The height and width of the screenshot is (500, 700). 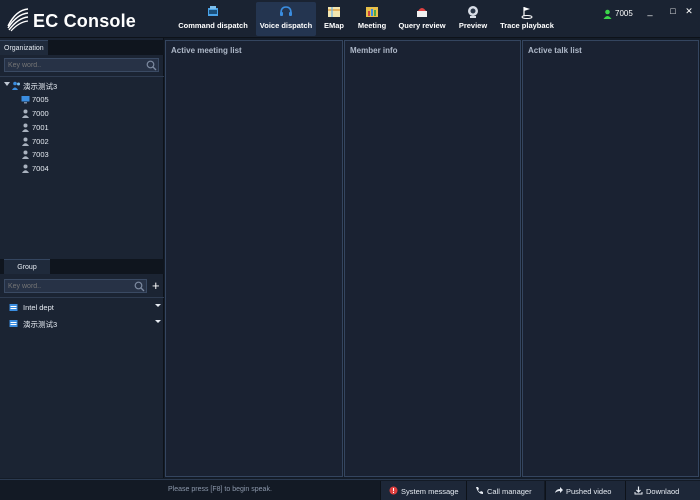 What do you see at coordinates (82, 307) in the screenshot?
I see `group-item: Intel dept` at bounding box center [82, 307].